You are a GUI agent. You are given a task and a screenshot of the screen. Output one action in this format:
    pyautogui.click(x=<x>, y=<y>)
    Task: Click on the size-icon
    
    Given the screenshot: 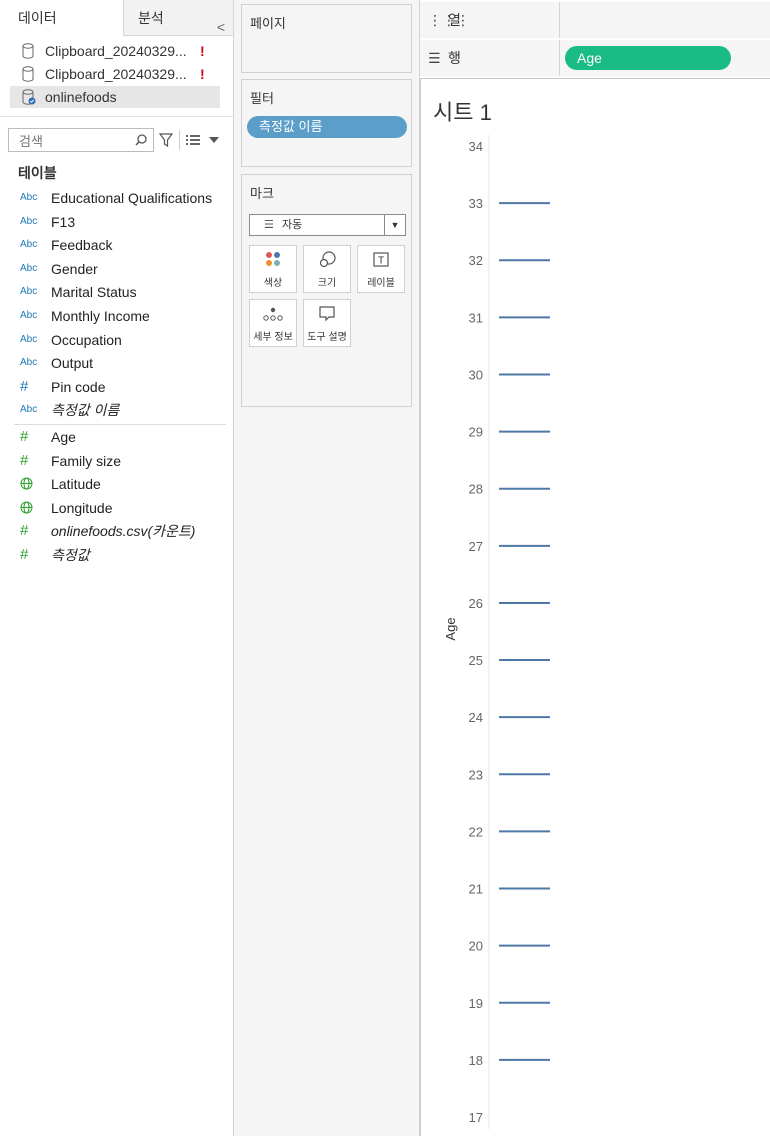 What is the action you would take?
    pyautogui.click(x=327, y=259)
    